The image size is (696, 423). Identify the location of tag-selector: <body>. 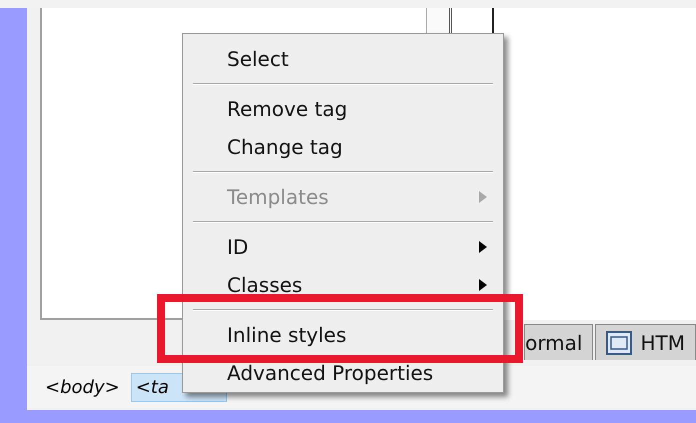
(82, 387).